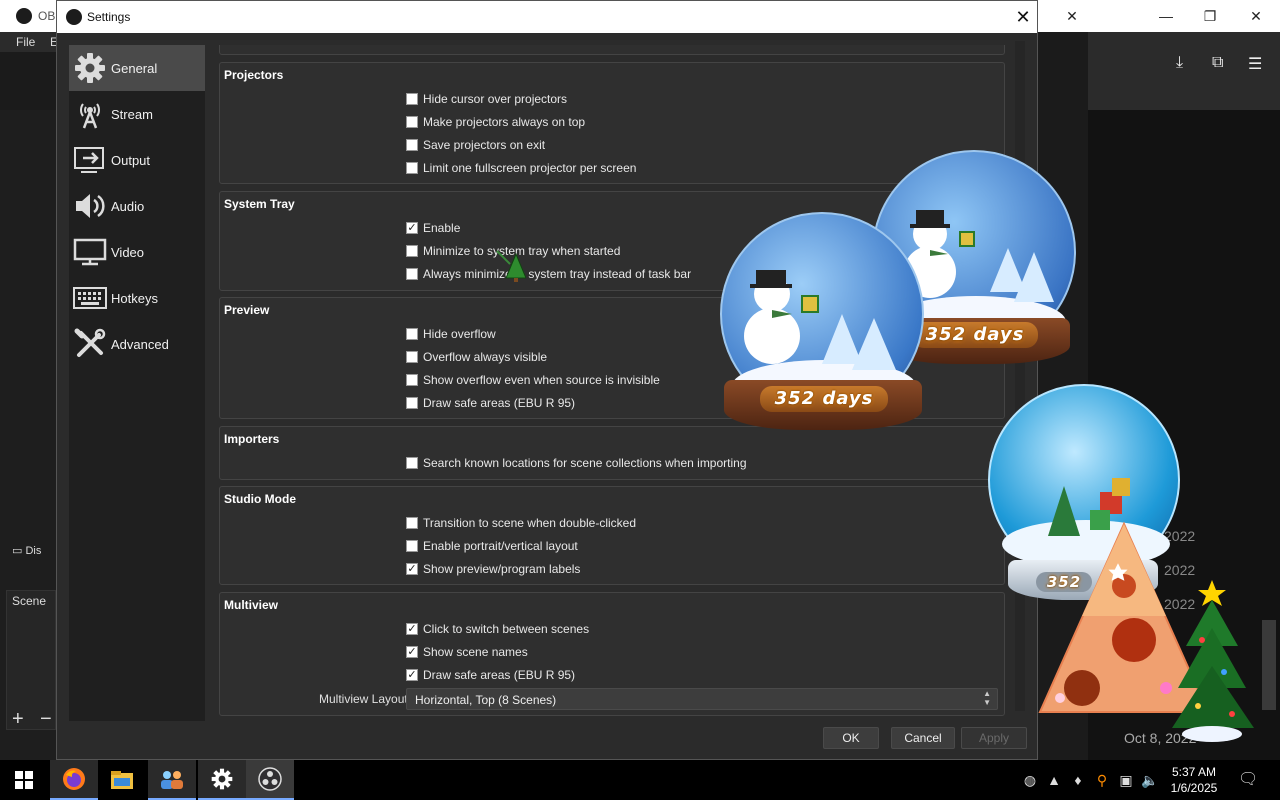  Describe the element at coordinates (90, 114) in the screenshot. I see `antenna-icon` at that location.